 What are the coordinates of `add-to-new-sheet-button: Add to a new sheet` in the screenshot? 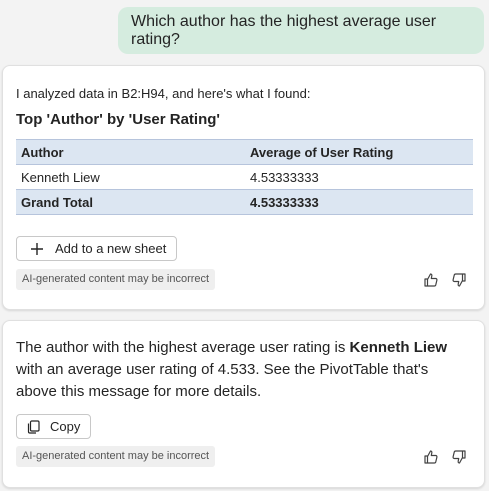 It's located at (96, 248).